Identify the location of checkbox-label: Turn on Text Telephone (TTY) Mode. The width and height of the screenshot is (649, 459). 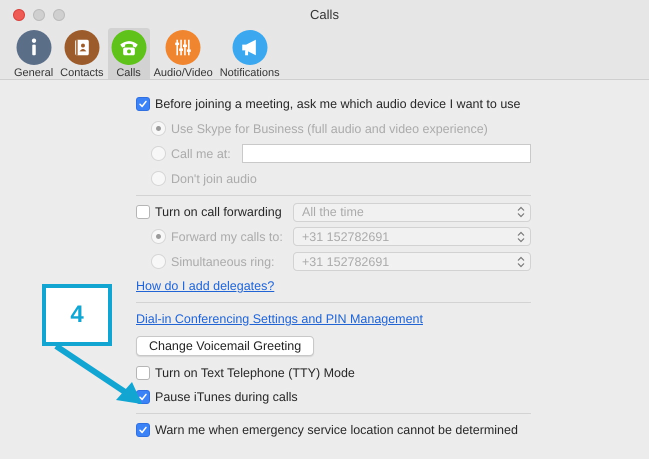
(255, 373).